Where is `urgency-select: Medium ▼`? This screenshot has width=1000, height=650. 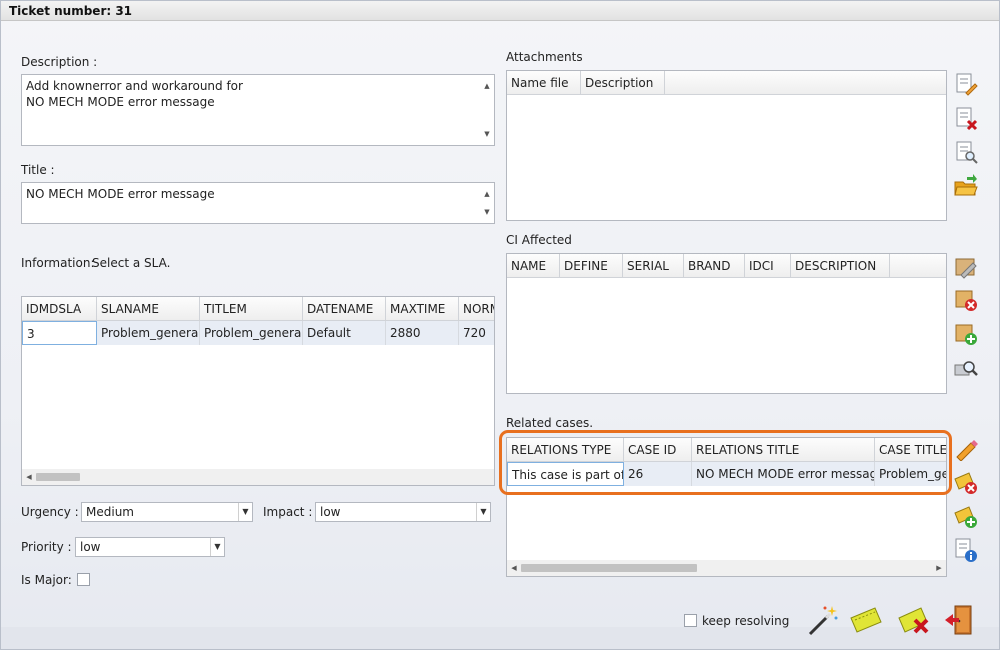
urgency-select: Medium ▼ is located at coordinates (167, 512).